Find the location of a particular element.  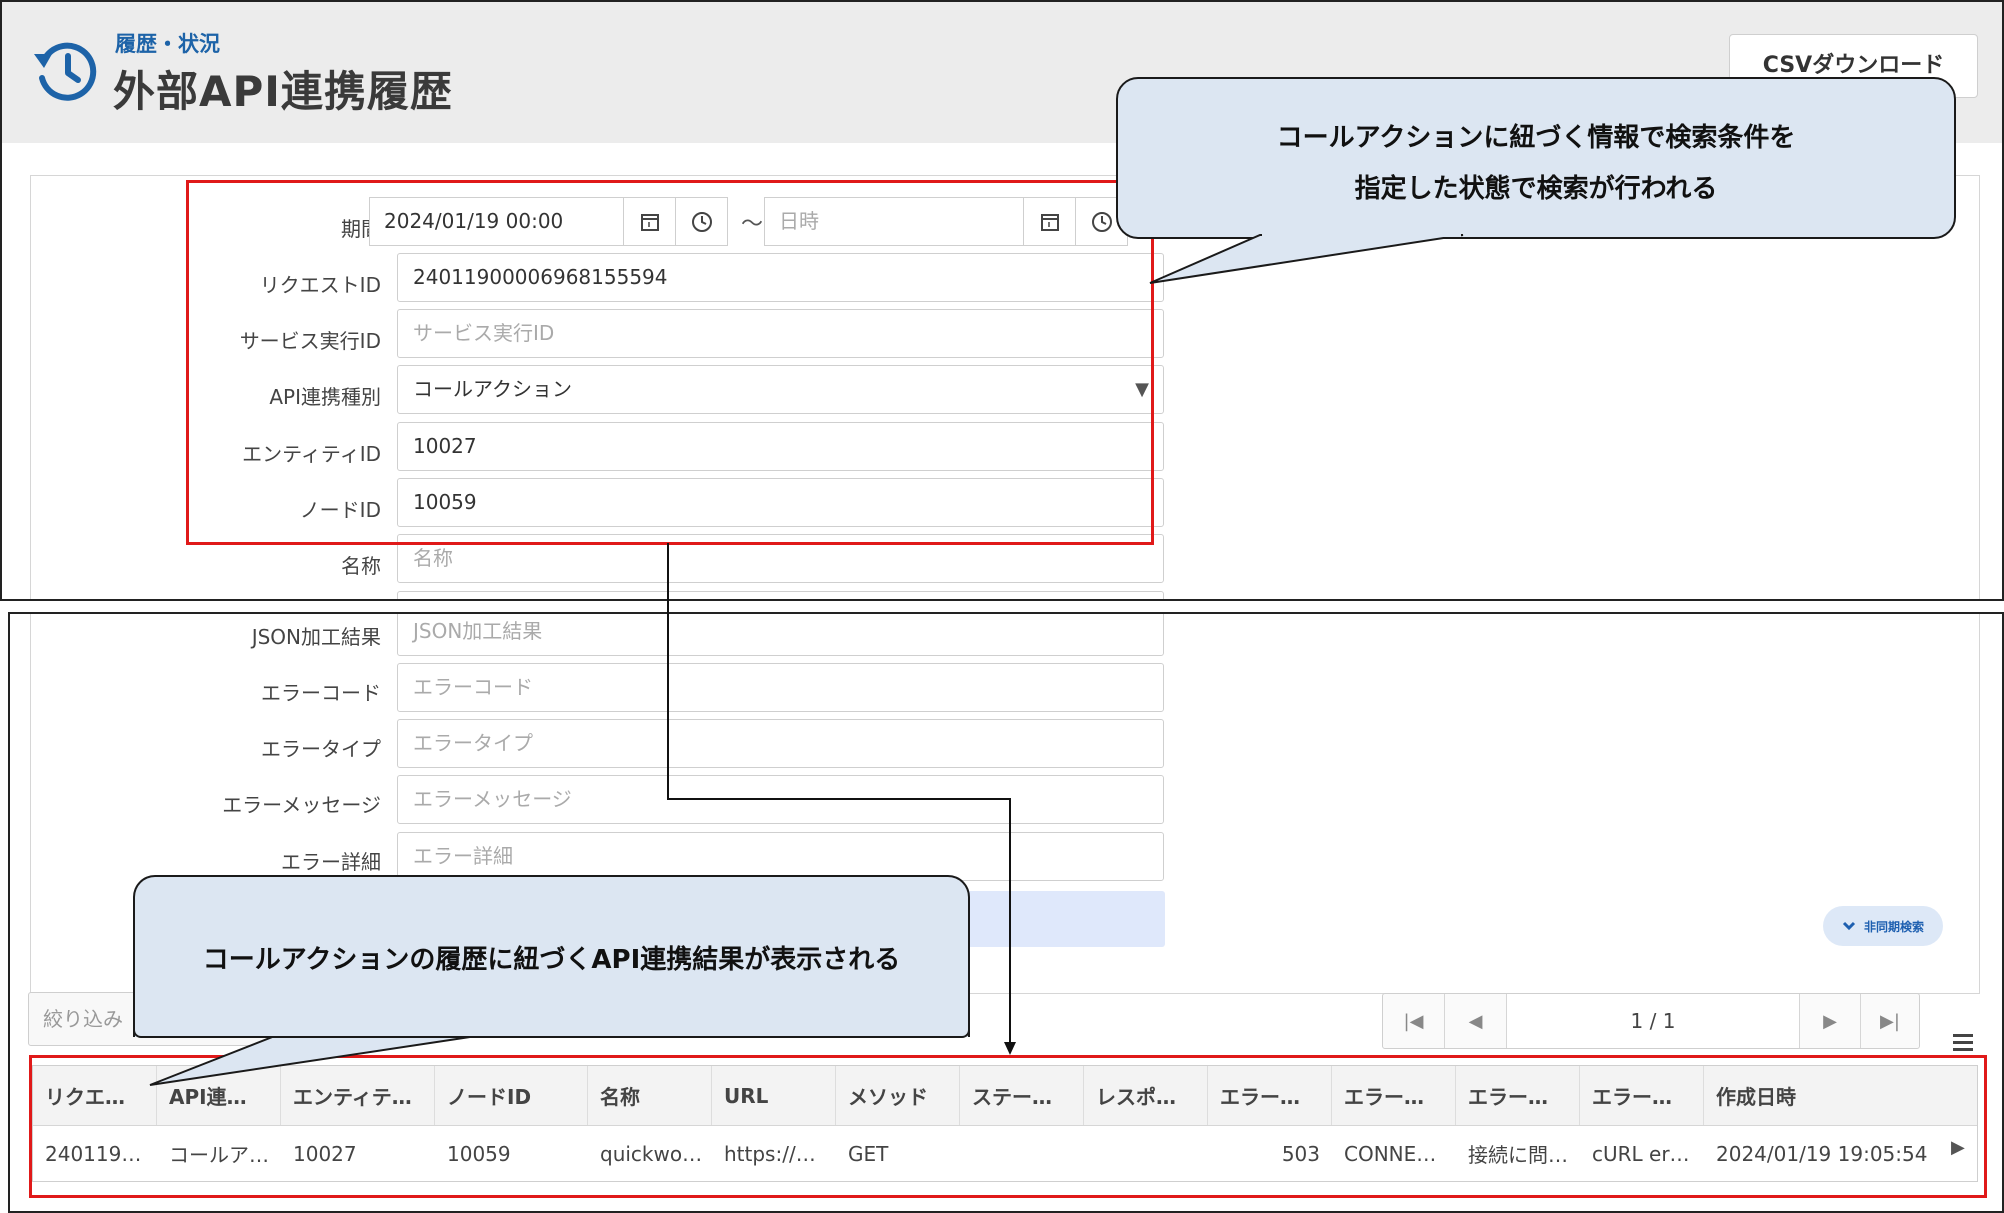

prev-page-icon: ◀ is located at coordinates (1476, 1021).